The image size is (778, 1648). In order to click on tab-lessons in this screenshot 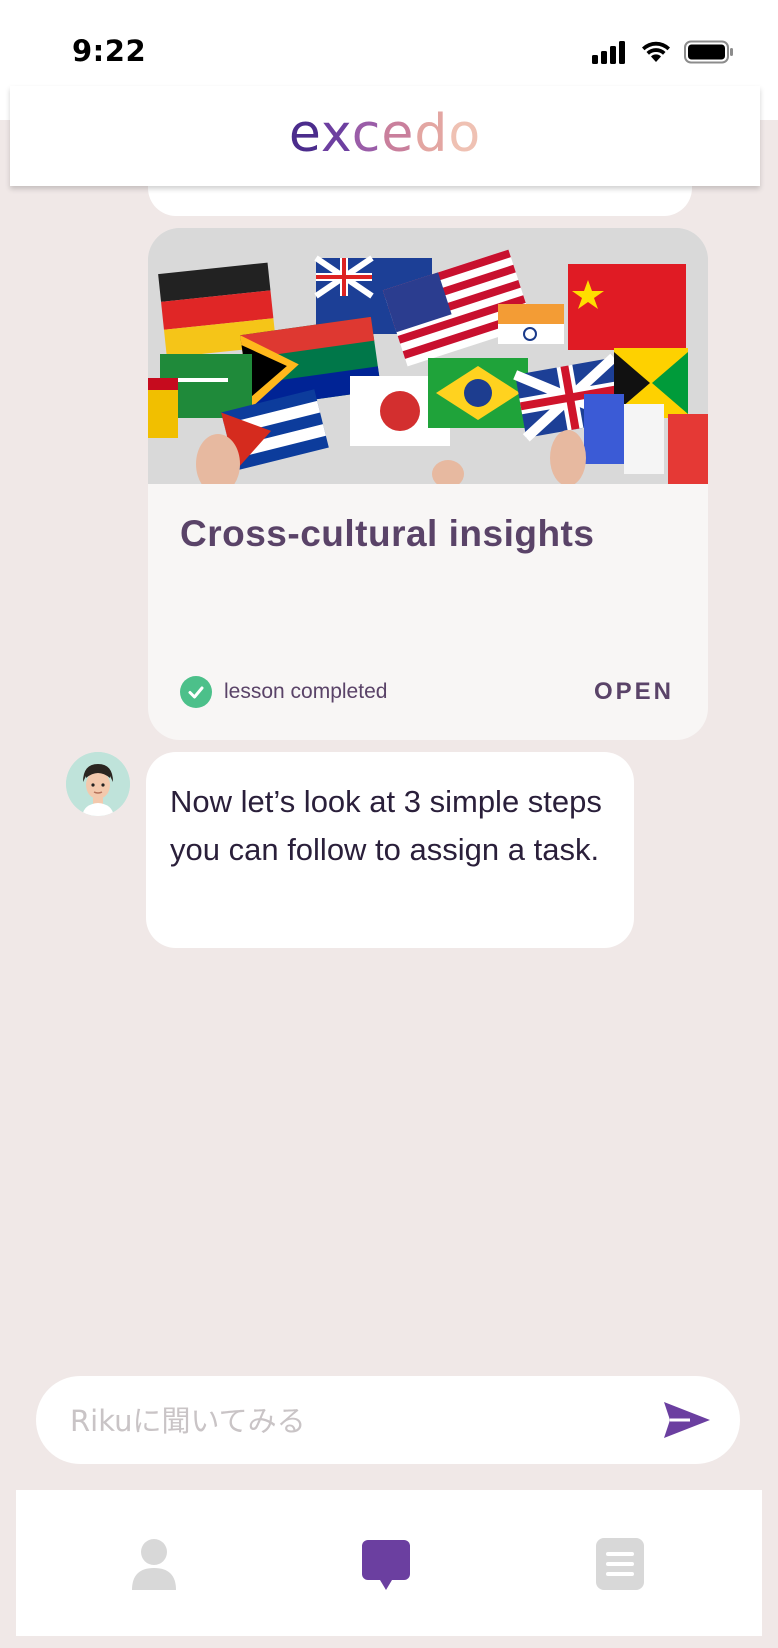, I will do `click(620, 1564)`.